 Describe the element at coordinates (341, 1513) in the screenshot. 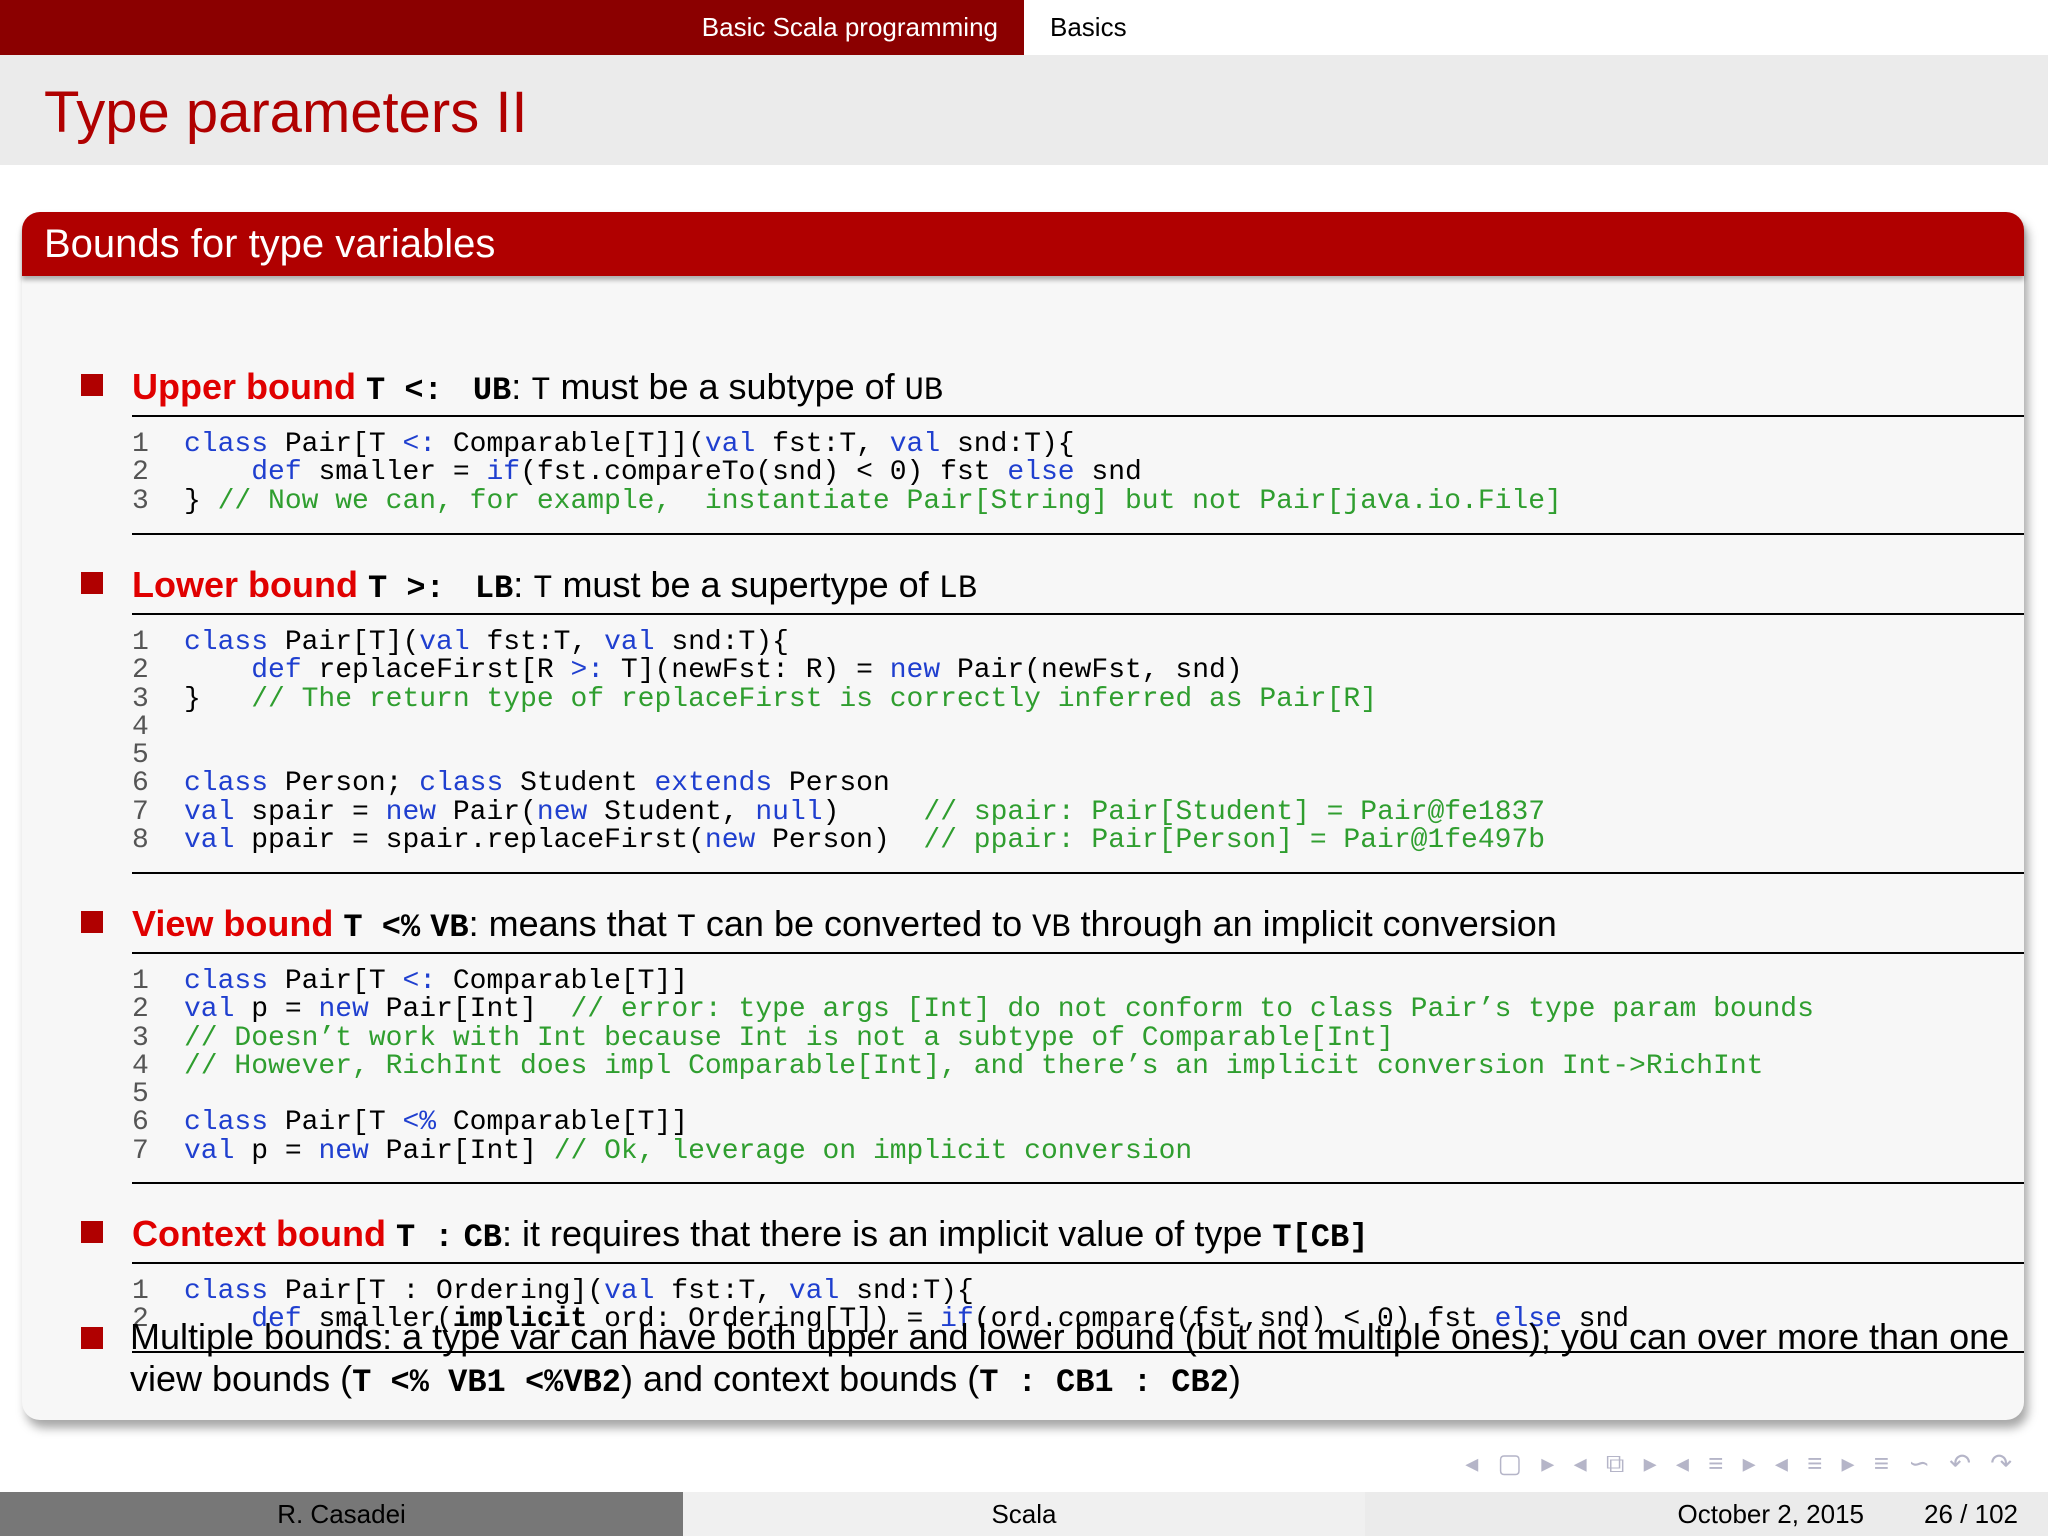

I see `footer-author: R. Casadei` at that location.